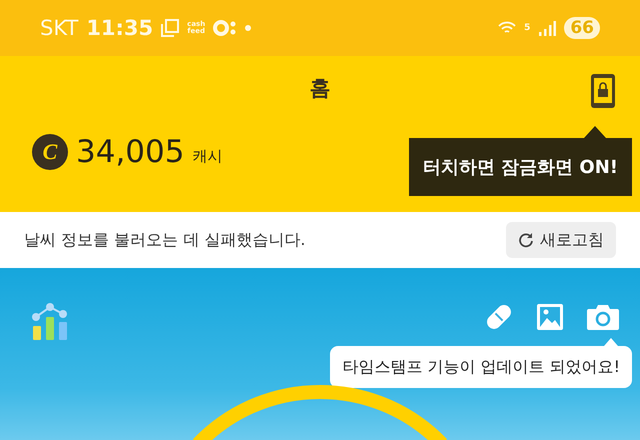  Describe the element at coordinates (165, 240) in the screenshot. I see `weather-error-message: 날씨 정보를 불러오는 데 실패했습니다.` at that location.